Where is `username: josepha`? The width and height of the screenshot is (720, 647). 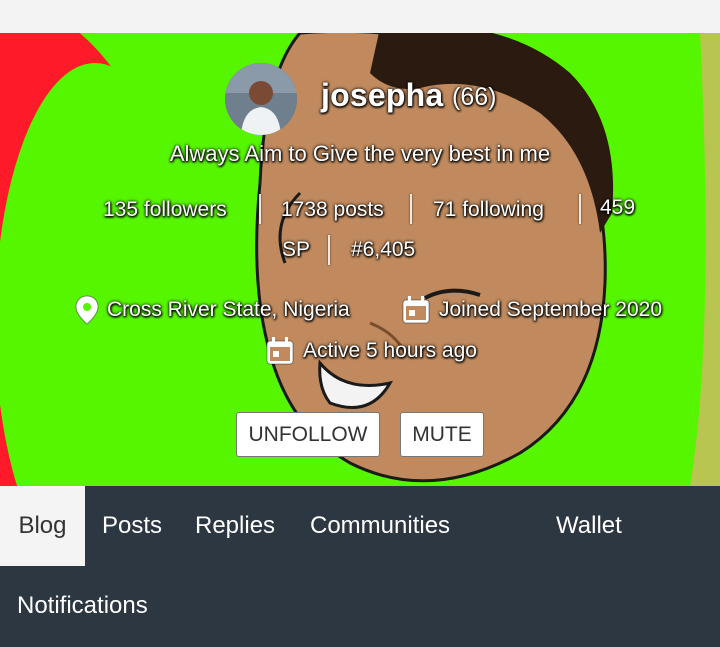 username: josepha is located at coordinates (382, 95).